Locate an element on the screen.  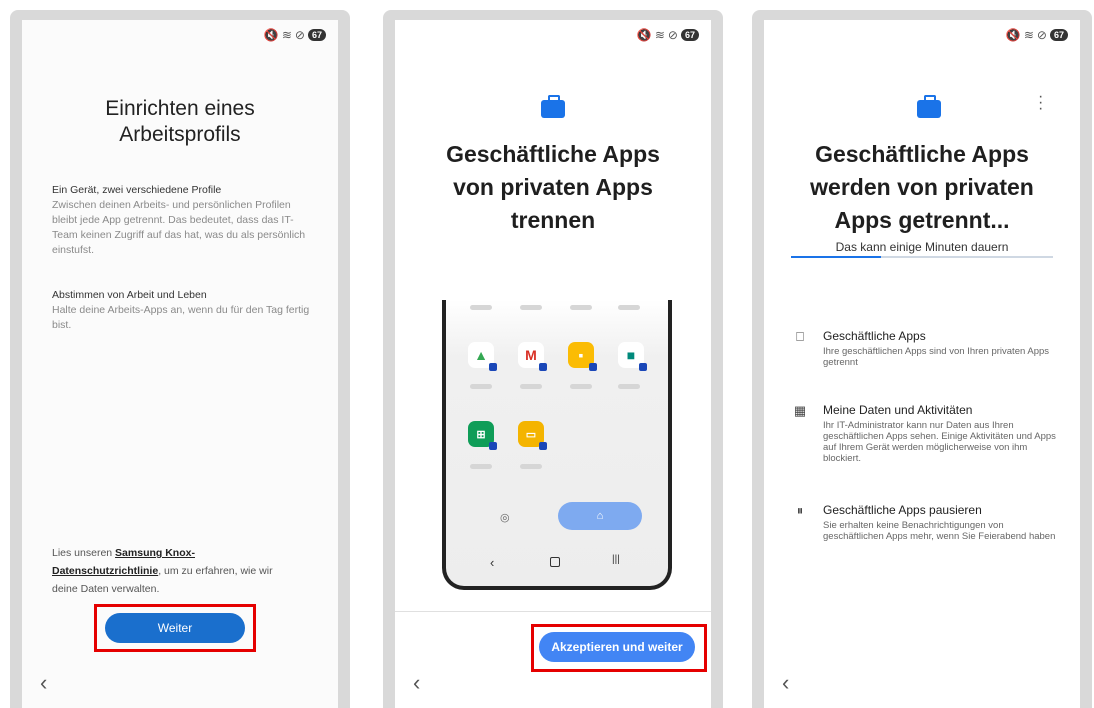
slides-icon: ▭ is located at coordinates (532, 435).